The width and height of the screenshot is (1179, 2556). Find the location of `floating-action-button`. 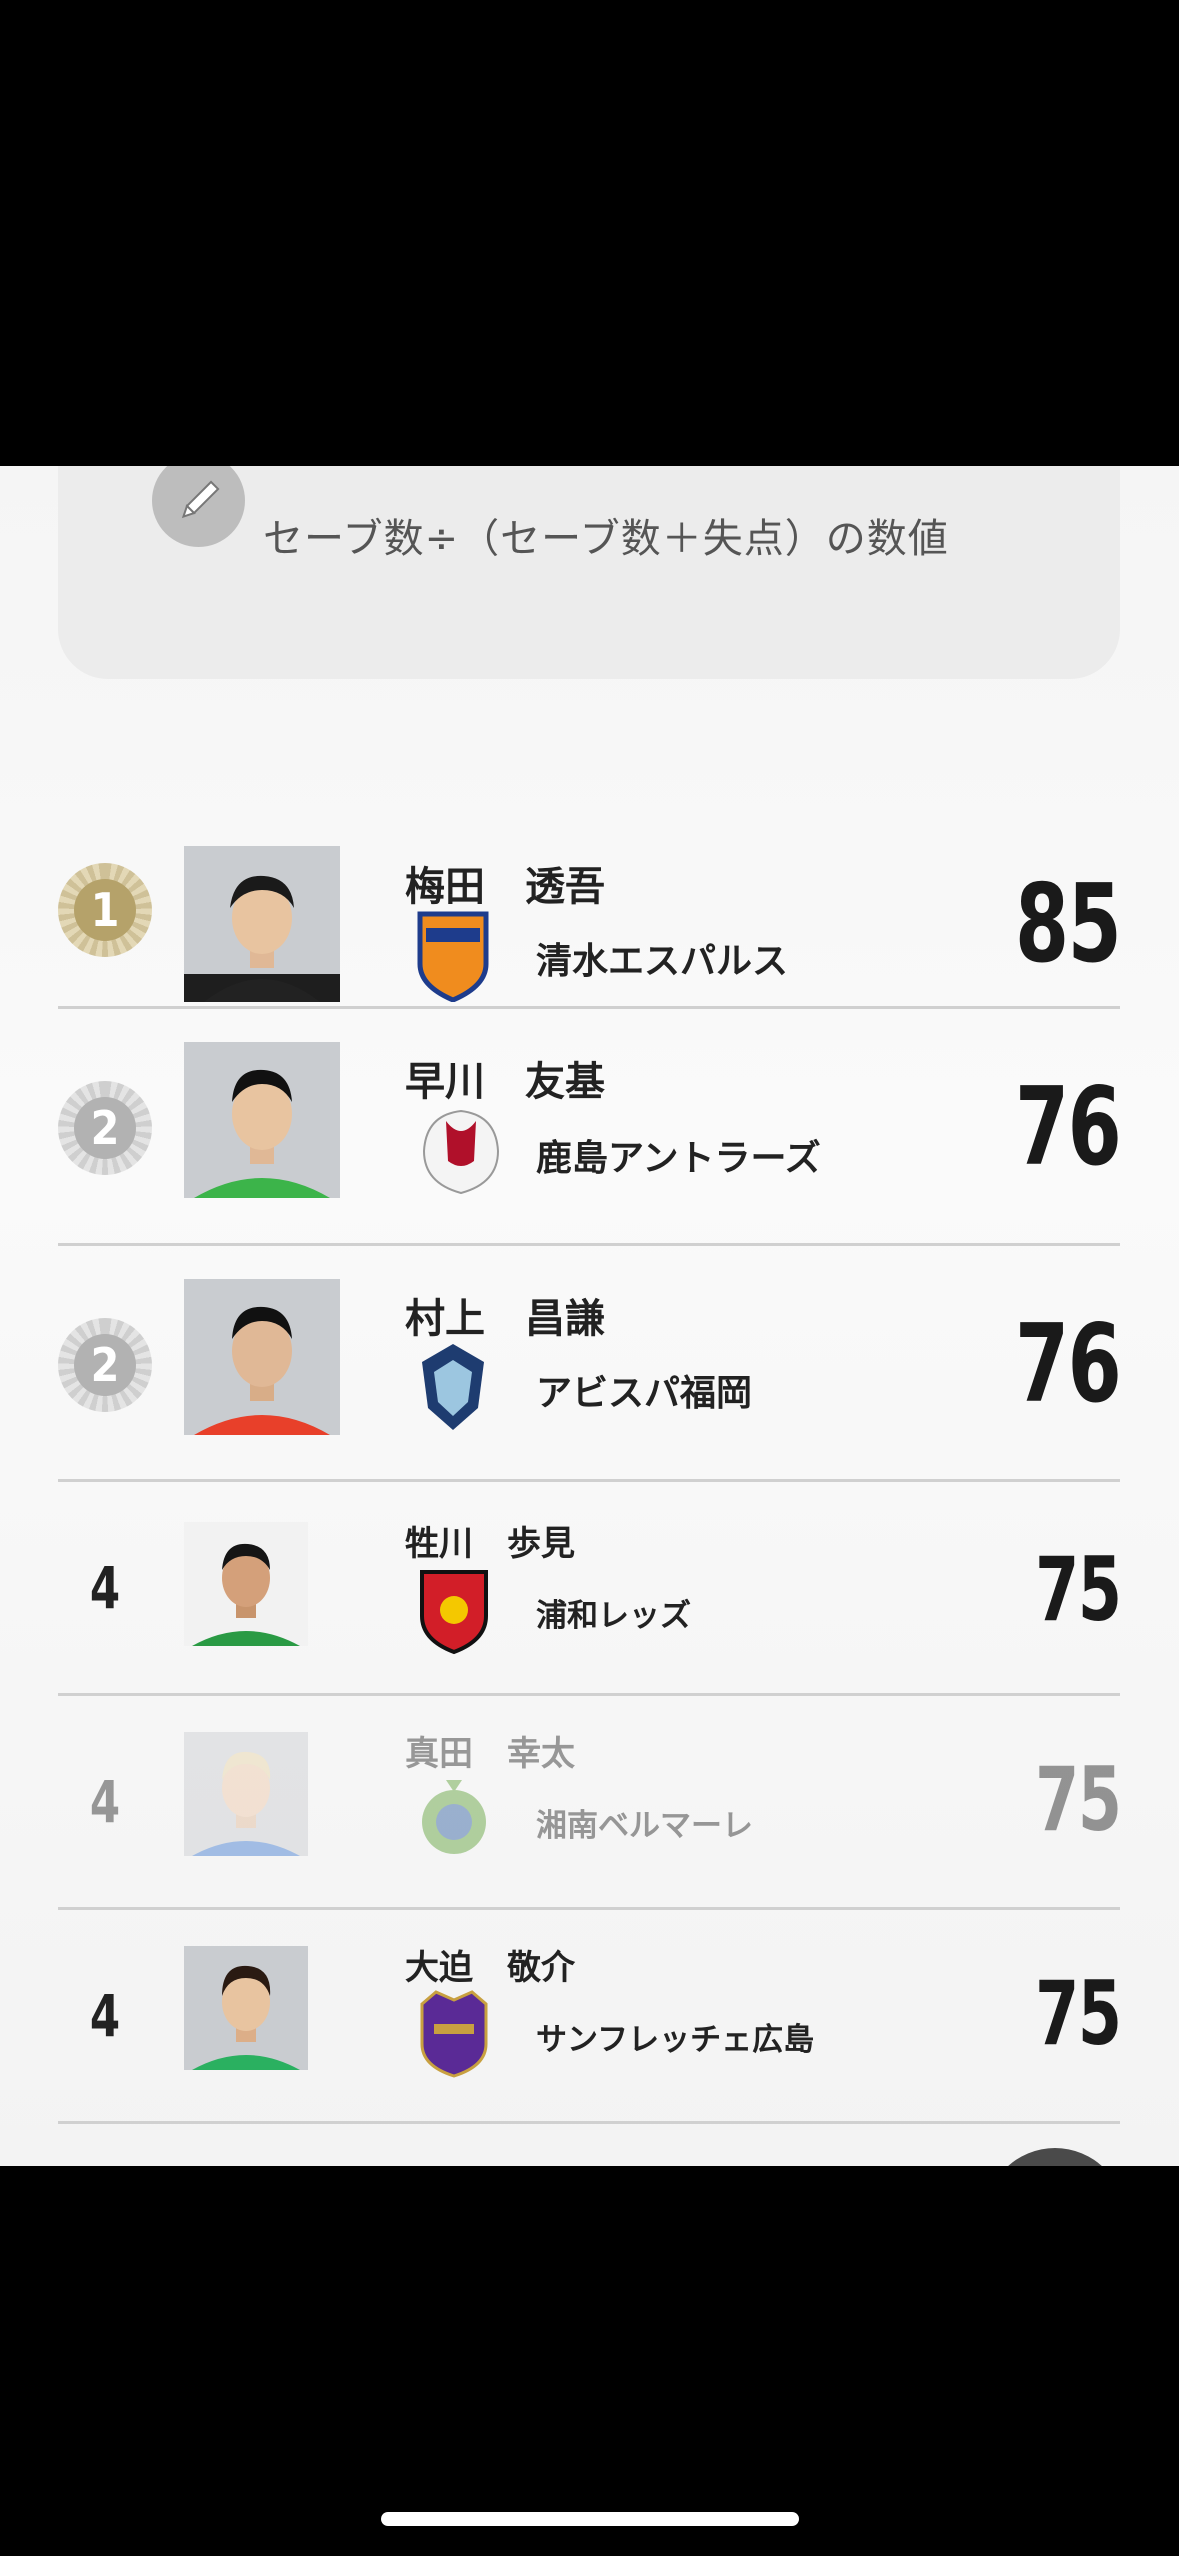

floating-action-button is located at coordinates (1055, 2157).